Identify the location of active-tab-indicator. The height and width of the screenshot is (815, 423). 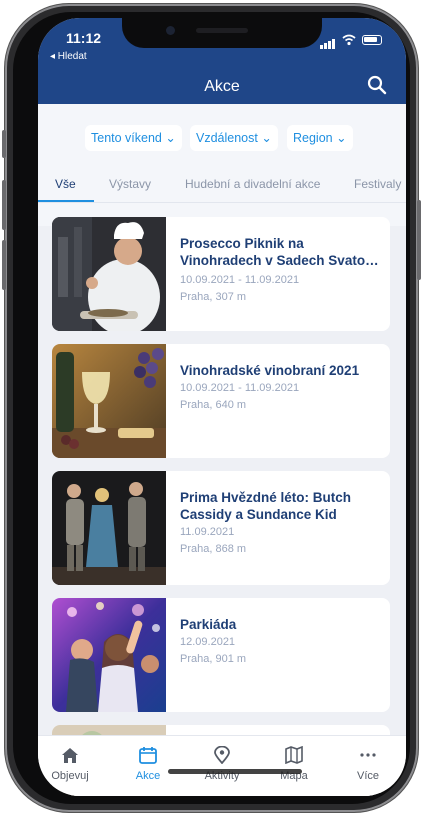
(66, 201).